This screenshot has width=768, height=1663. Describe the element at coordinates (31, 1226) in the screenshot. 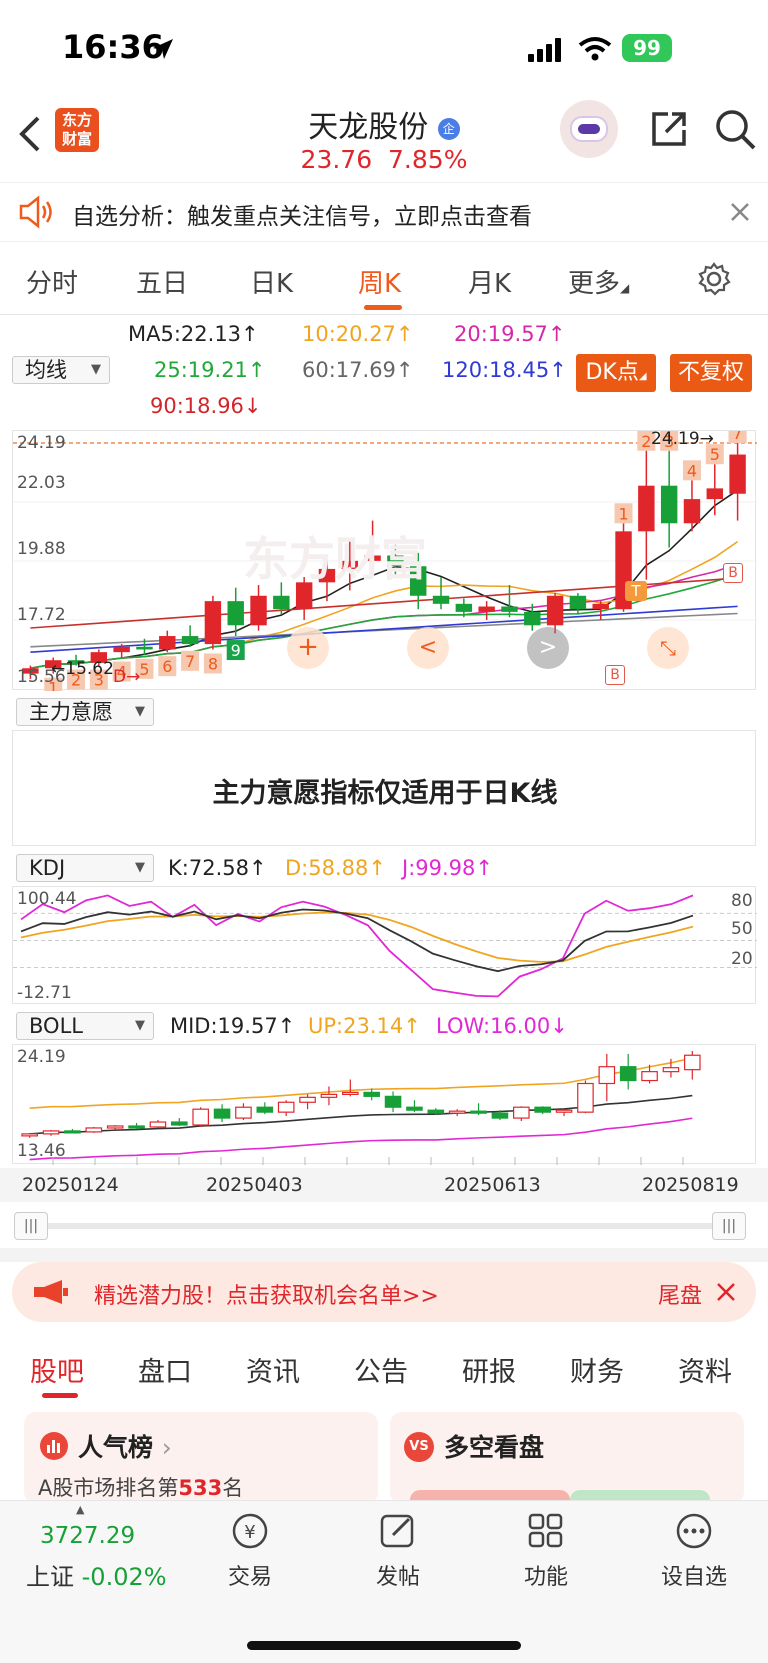

I see `slider-left-handle: |||` at that location.